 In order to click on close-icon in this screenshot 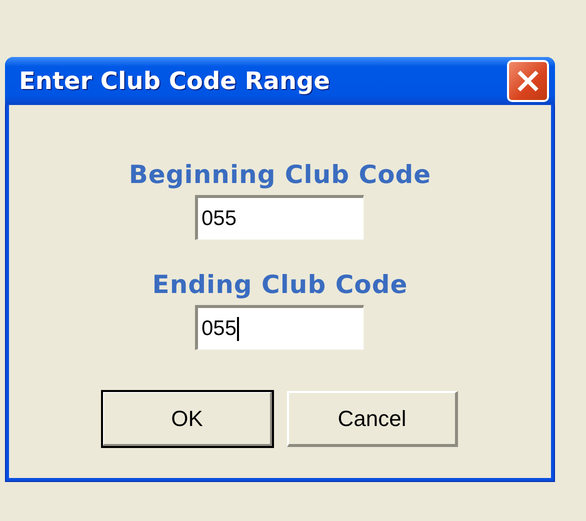, I will do `click(528, 81)`.